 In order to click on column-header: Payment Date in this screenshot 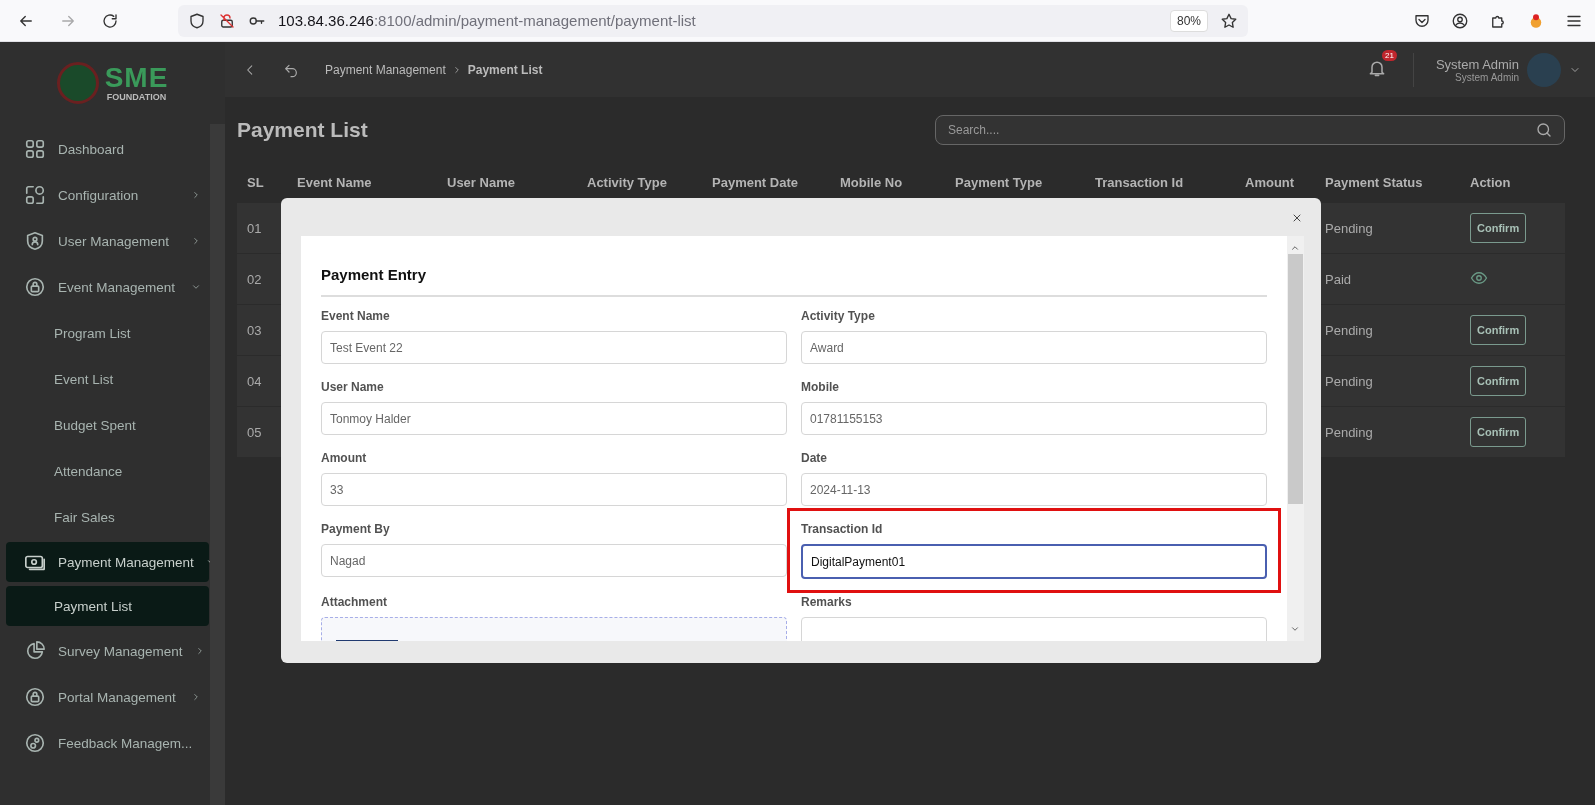, I will do `click(755, 182)`.